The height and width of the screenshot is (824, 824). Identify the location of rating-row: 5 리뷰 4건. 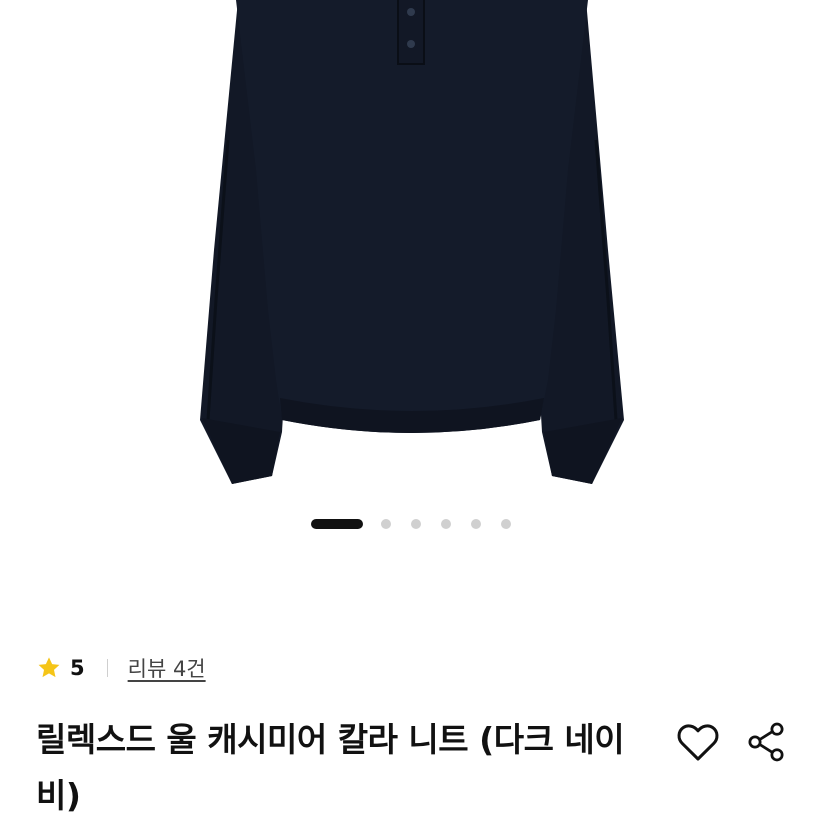
(121, 668).